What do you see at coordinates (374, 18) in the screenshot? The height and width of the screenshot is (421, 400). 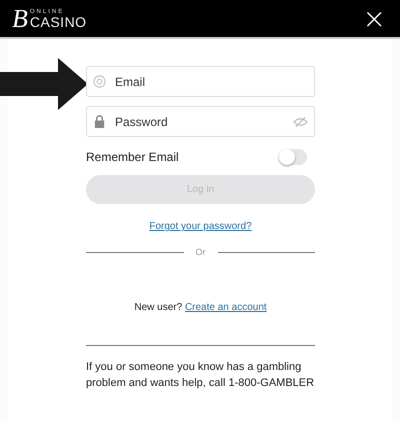 I see `close-button: ×` at bounding box center [374, 18].